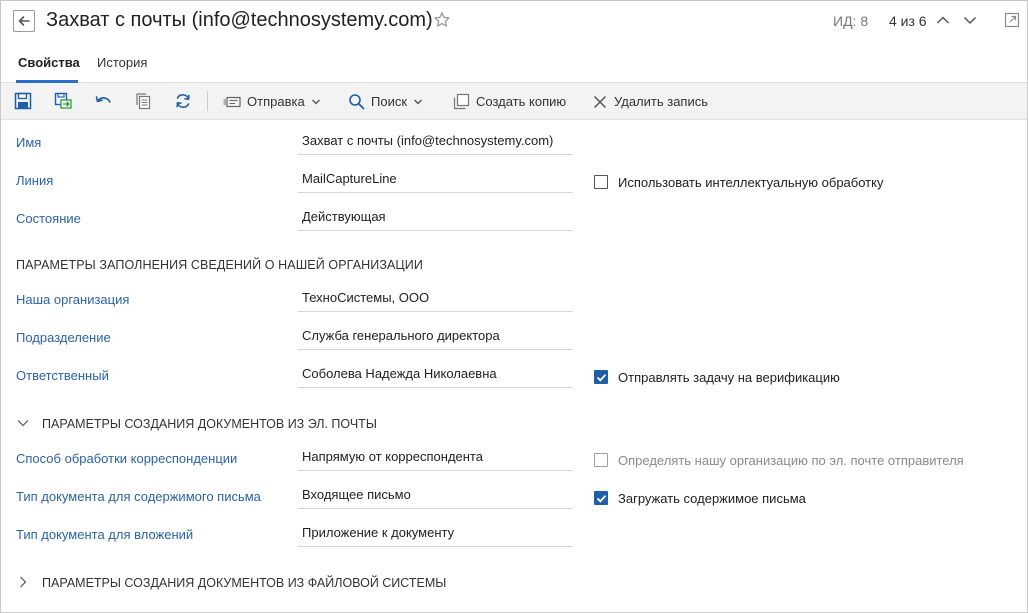 The width and height of the screenshot is (1028, 613). Describe the element at coordinates (73, 299) in the screenshot. I see `our-organization-label: Наша организация` at that location.